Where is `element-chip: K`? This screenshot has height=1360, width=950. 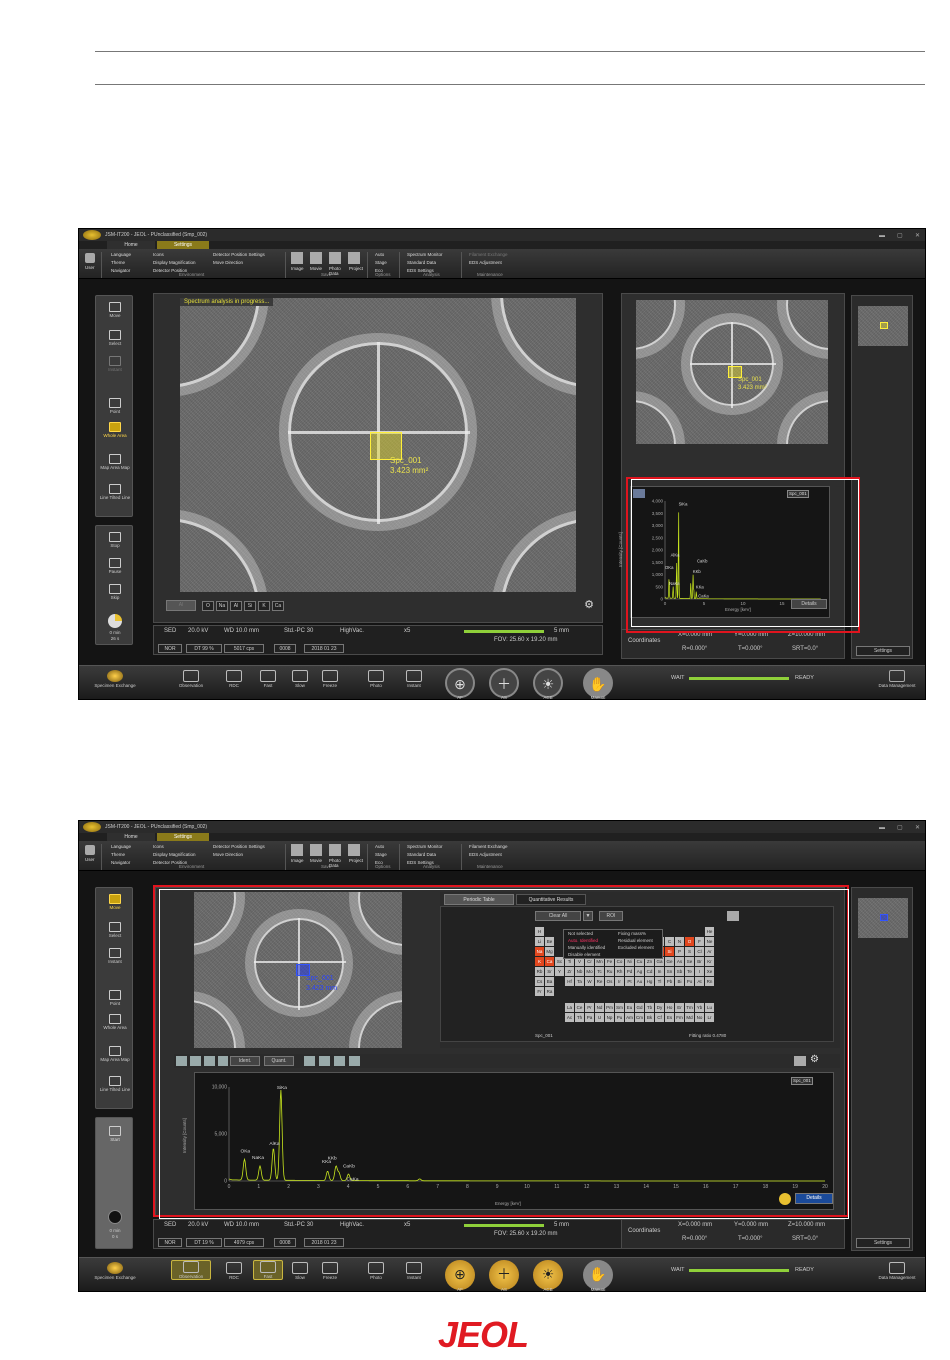
element-chip: K is located at coordinates (264, 606).